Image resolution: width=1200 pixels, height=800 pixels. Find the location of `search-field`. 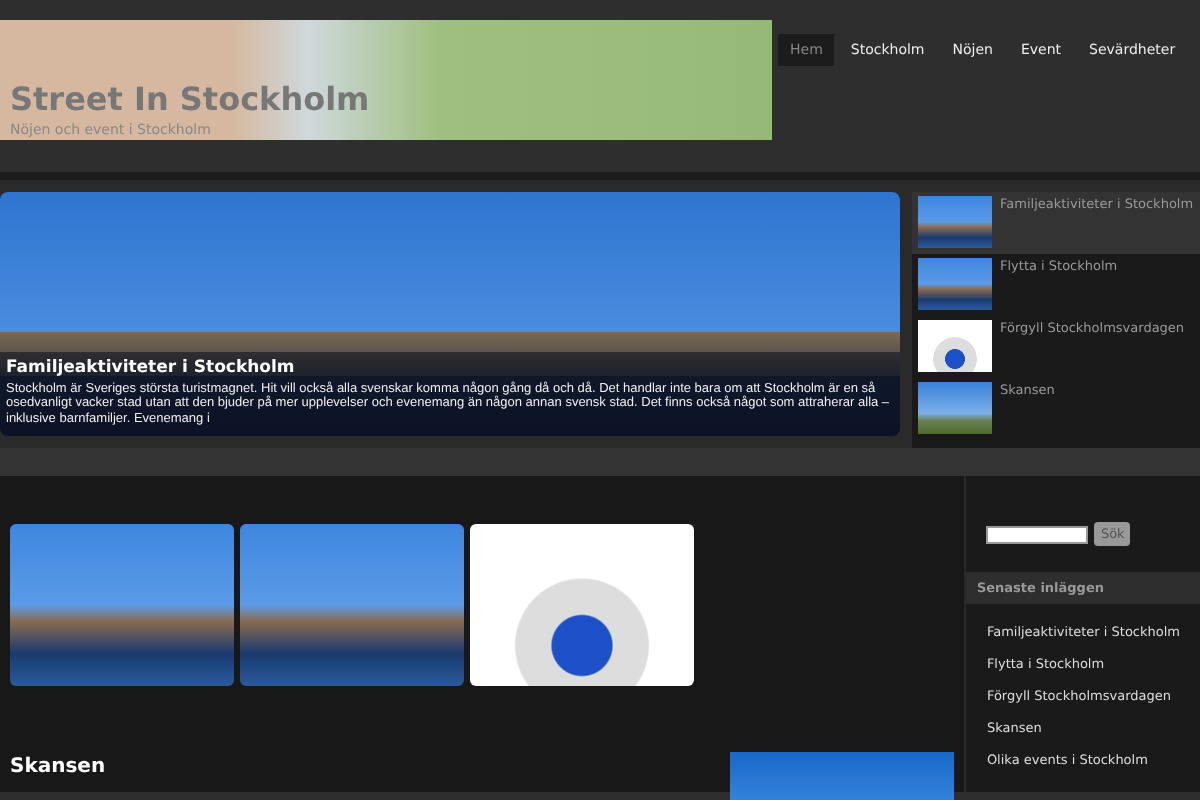

search-field is located at coordinates (1037, 534).